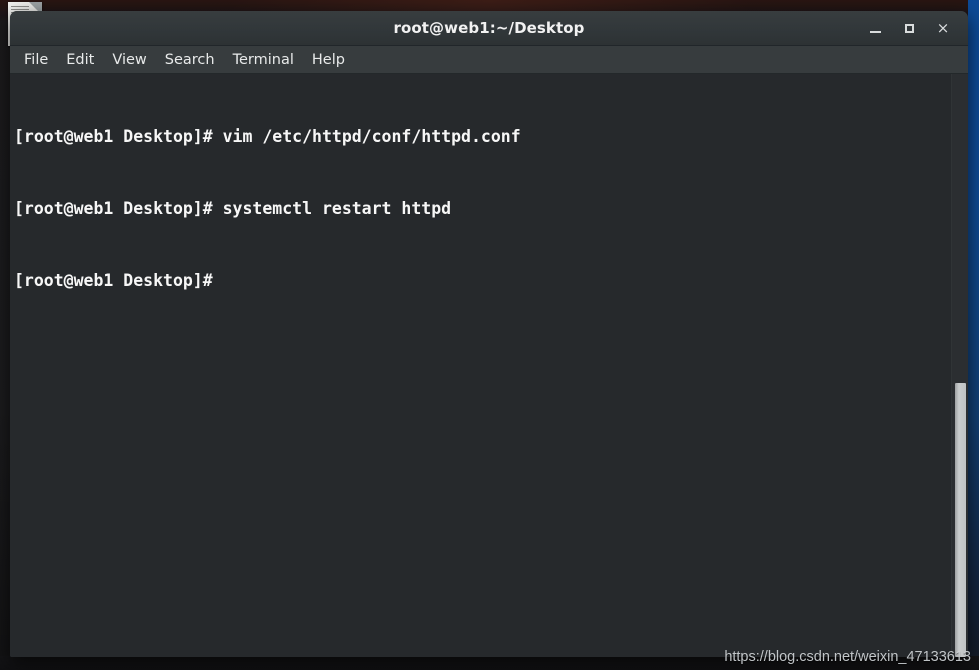 Image resolution: width=979 pixels, height=670 pixels. I want to click on minimize-icon, so click(875, 31).